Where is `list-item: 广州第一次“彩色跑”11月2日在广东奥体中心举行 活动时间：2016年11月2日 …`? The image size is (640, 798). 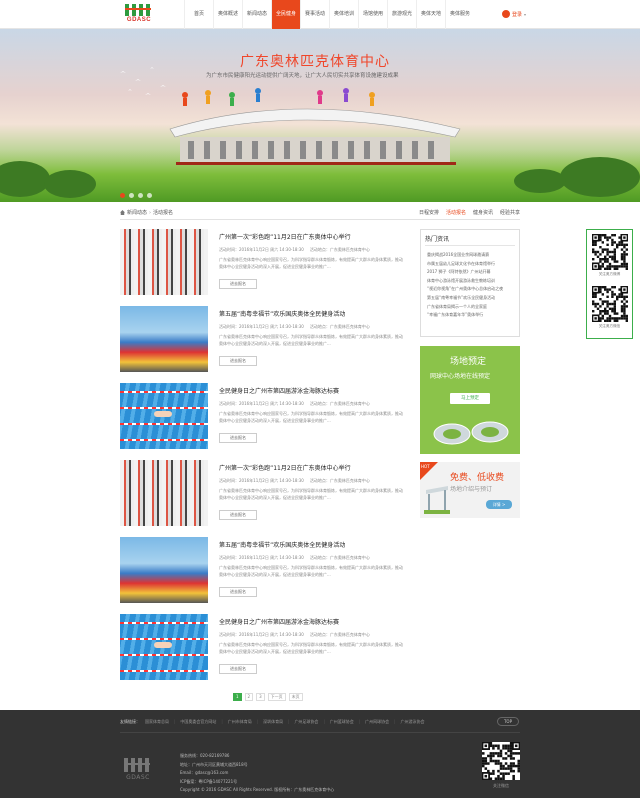
list-item: 广州第一次“彩色跑”11月2日在广东奥体中心举行 活动时间：2016年11月2日 … is located at coordinates (265, 262).